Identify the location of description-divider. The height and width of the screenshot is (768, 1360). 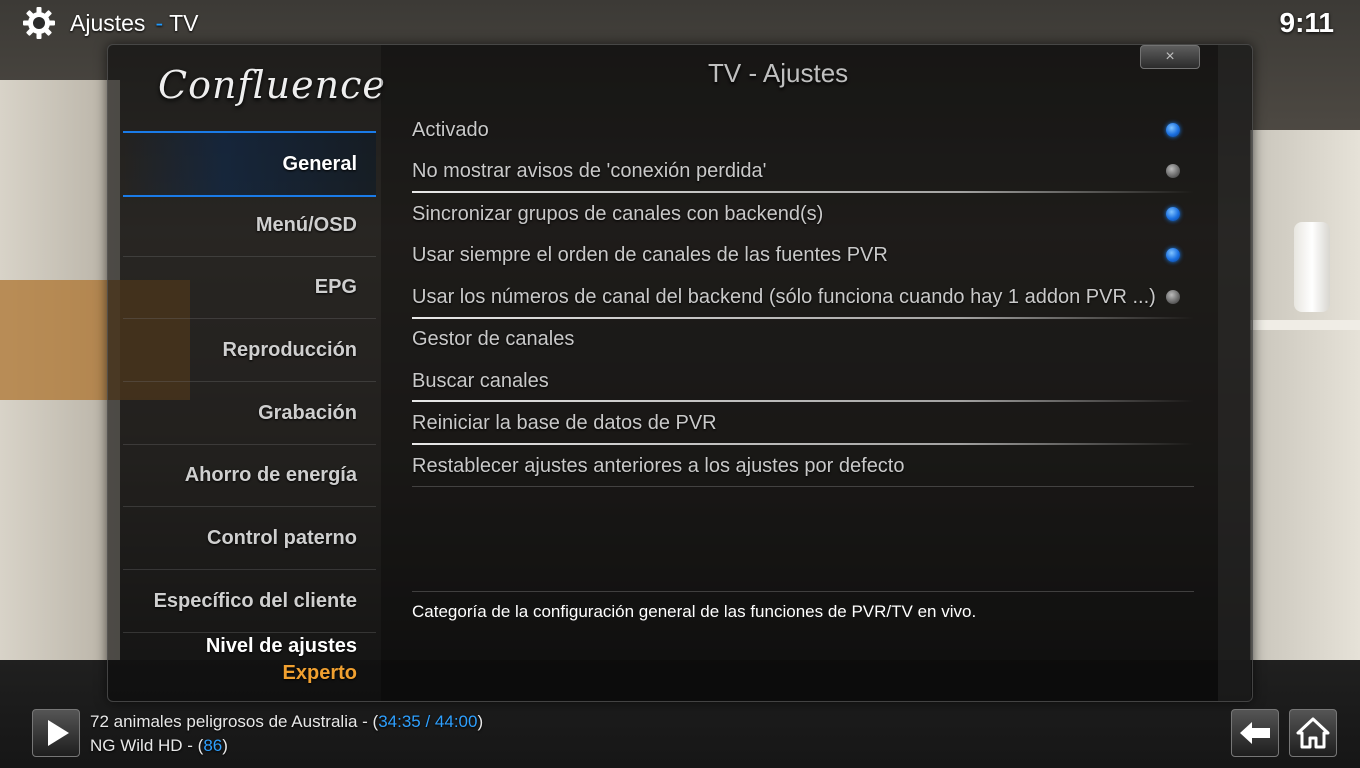
(803, 591).